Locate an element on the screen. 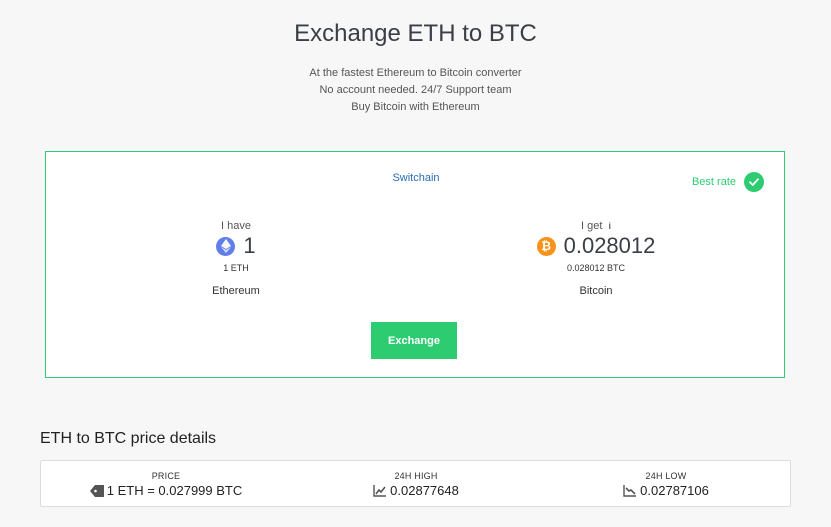 The height and width of the screenshot is (527, 831). low-value: 0.02787106 is located at coordinates (674, 490).